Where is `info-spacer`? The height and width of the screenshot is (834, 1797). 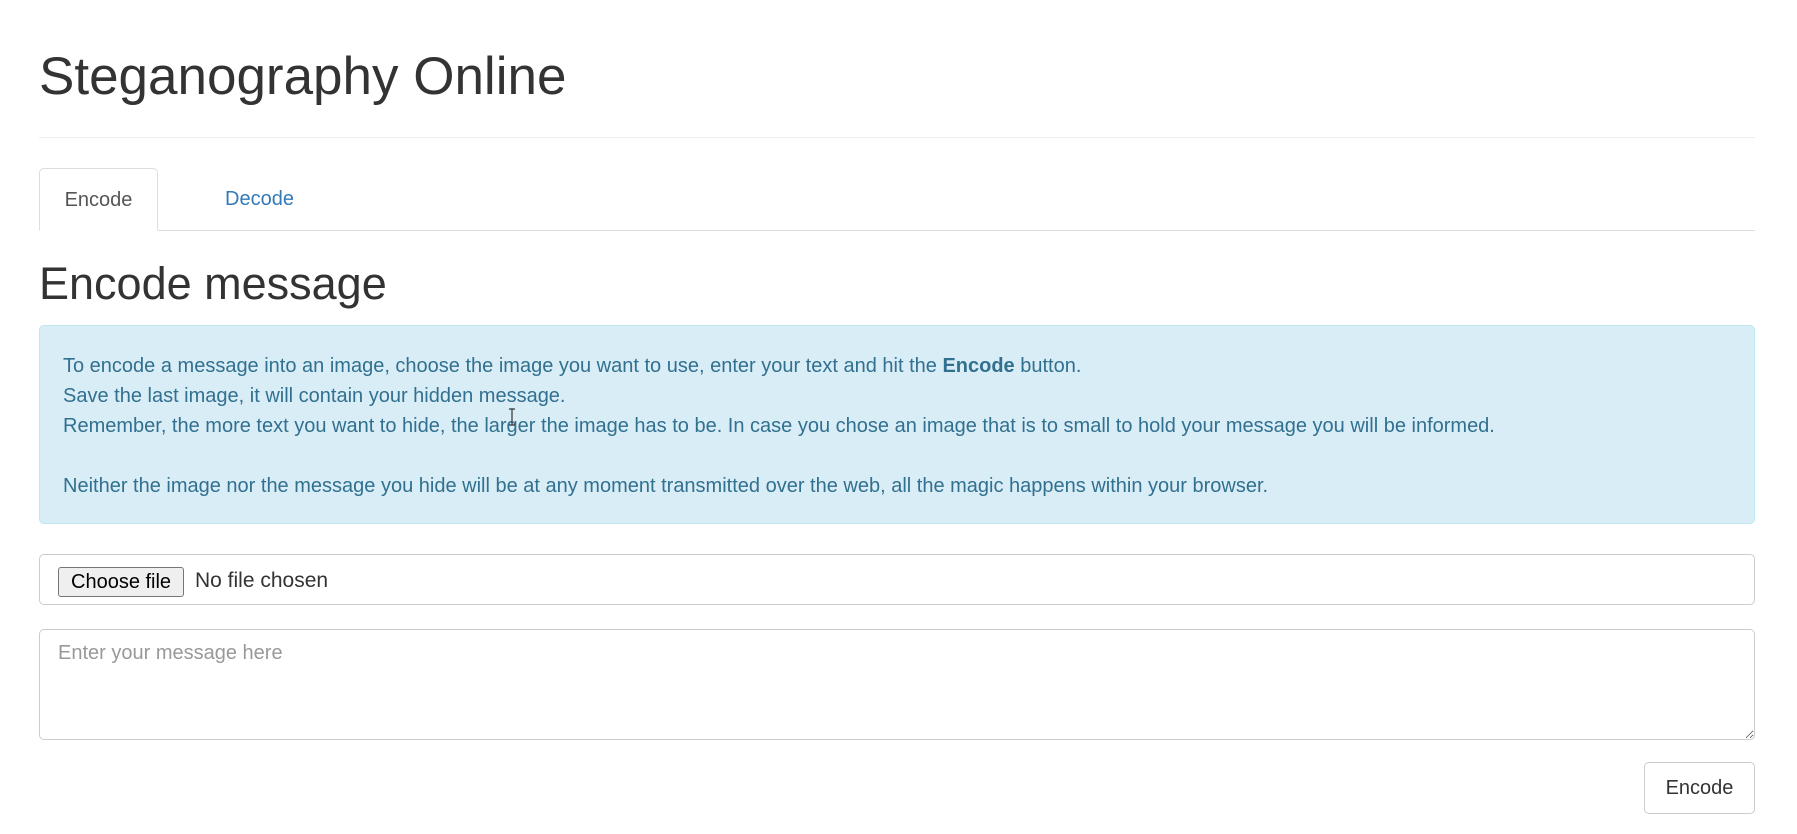
info-spacer is located at coordinates (897, 456).